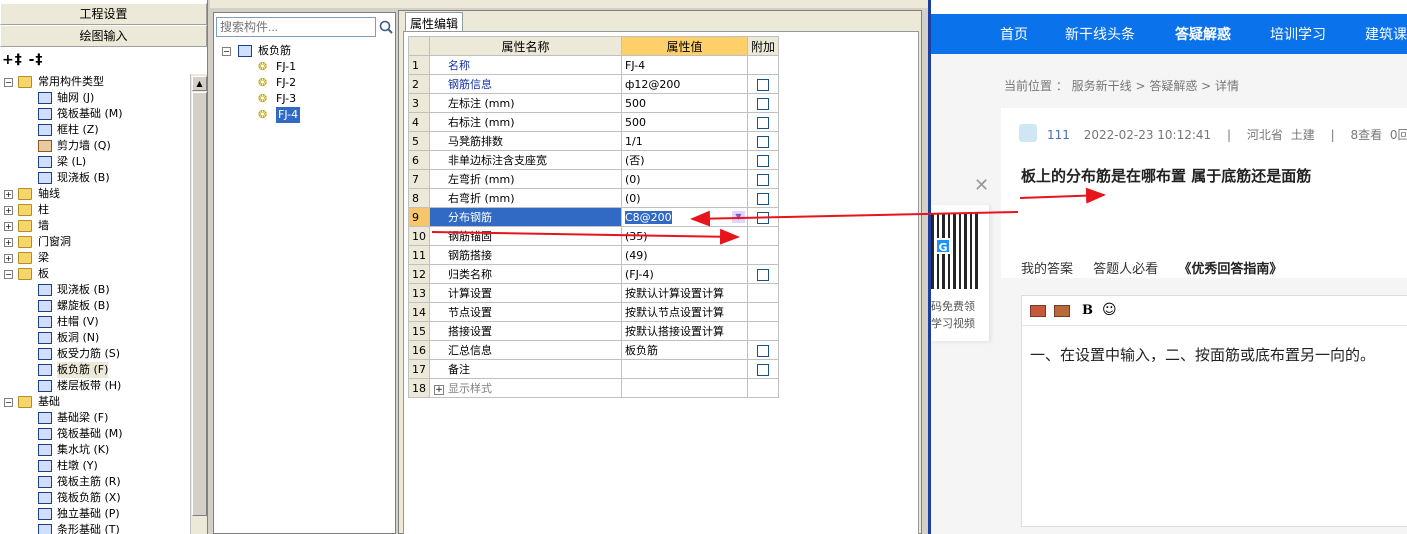 Image resolution: width=1407 pixels, height=534 pixels. Describe the element at coordinates (594, 160) in the screenshot. I see `table-row: 6 非单边标注含支座宽 (否)` at that location.